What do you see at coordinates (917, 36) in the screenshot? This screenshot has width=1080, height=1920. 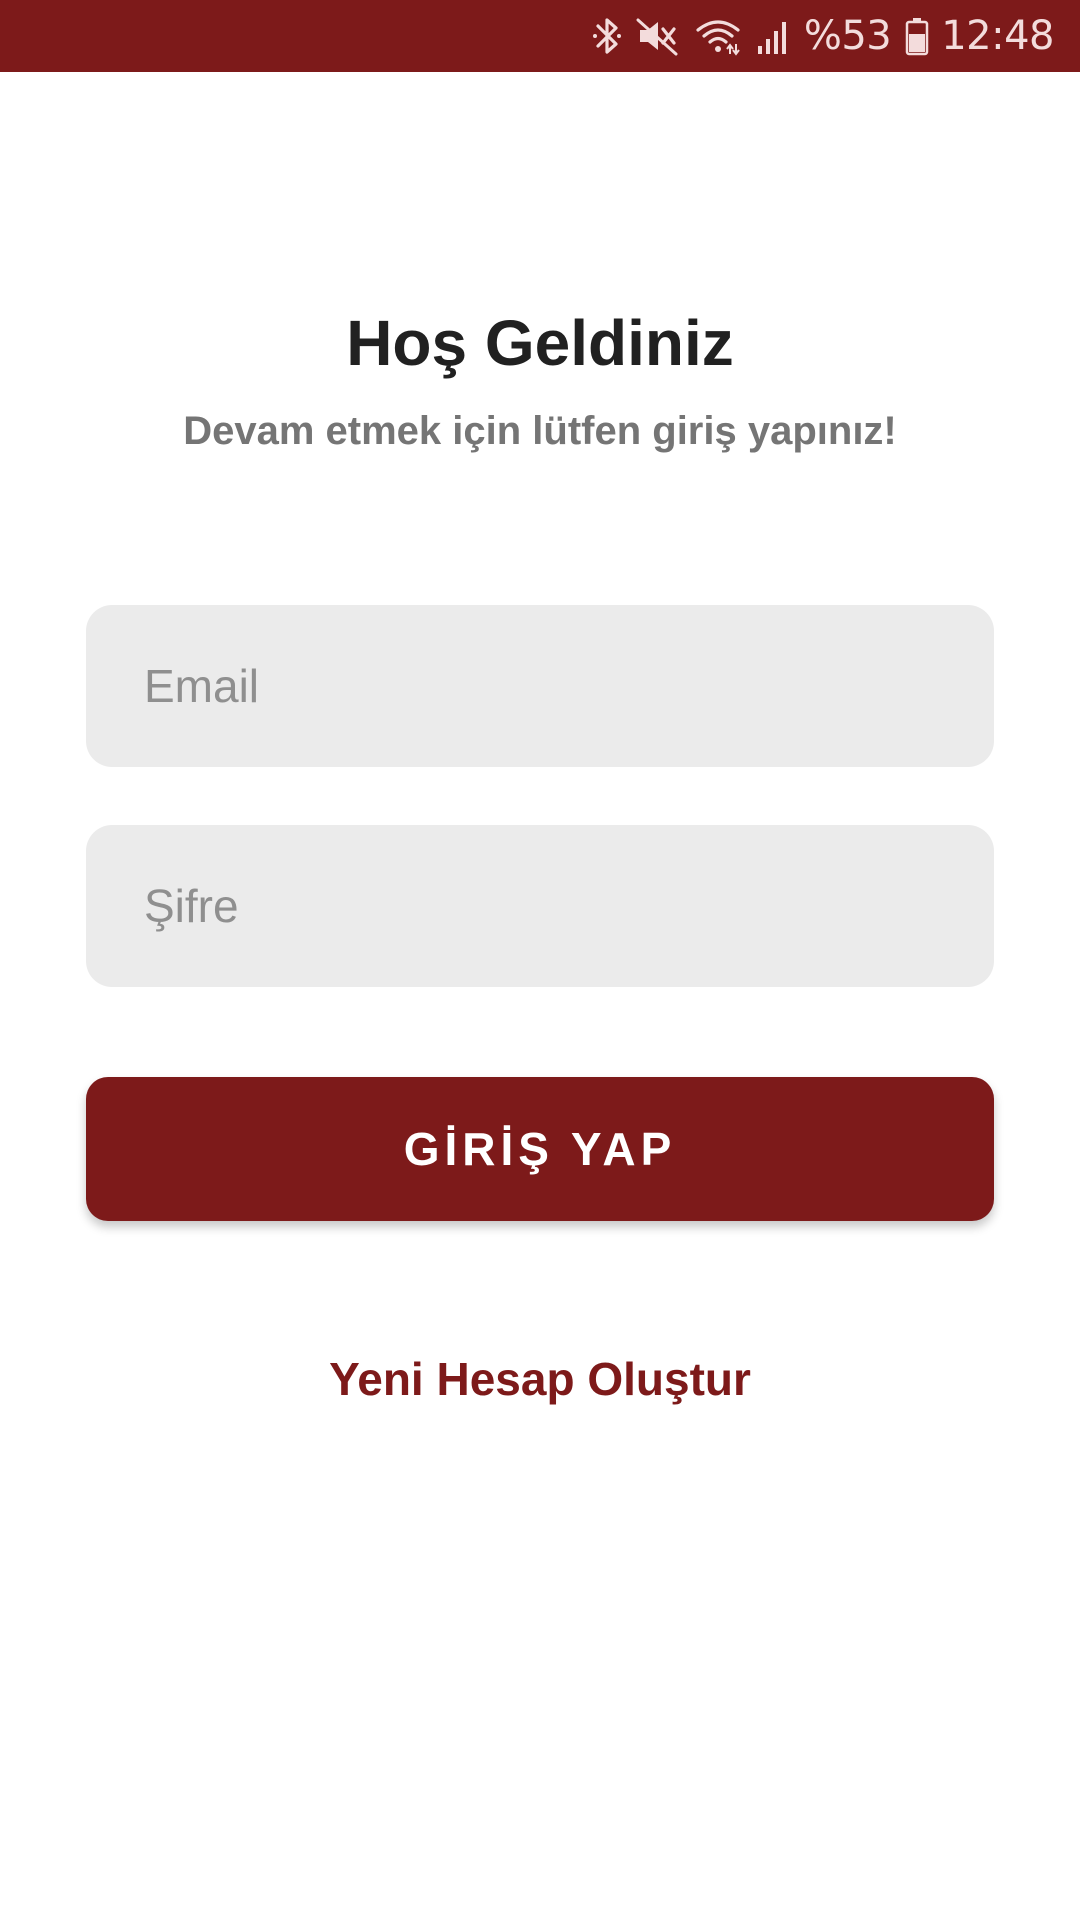 I see `battery-icon` at bounding box center [917, 36].